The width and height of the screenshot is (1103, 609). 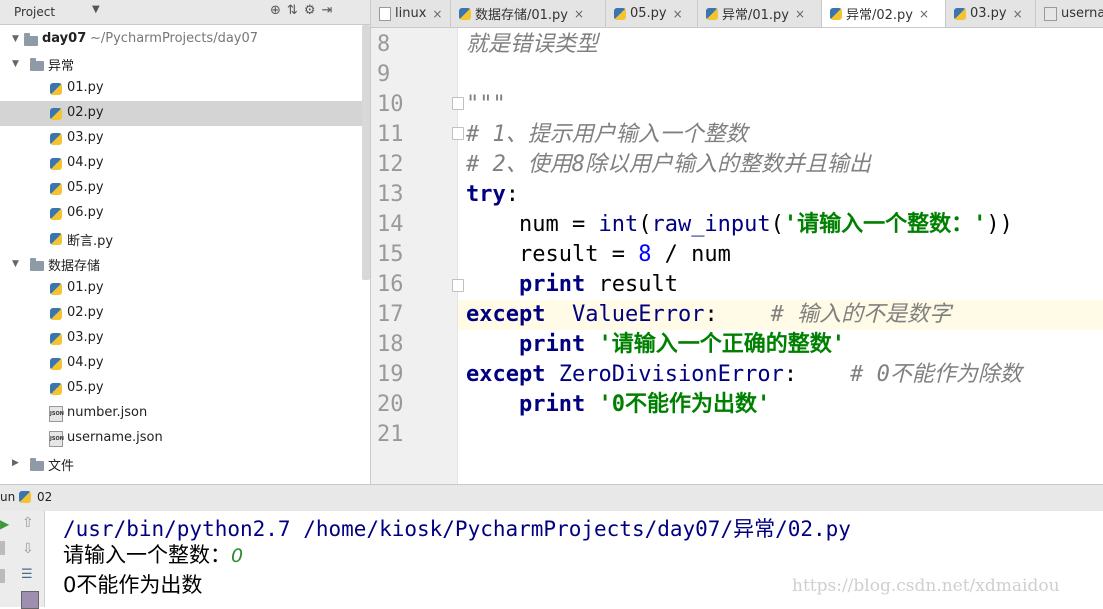 What do you see at coordinates (552, 344) in the screenshot?
I see `keyword: print` at bounding box center [552, 344].